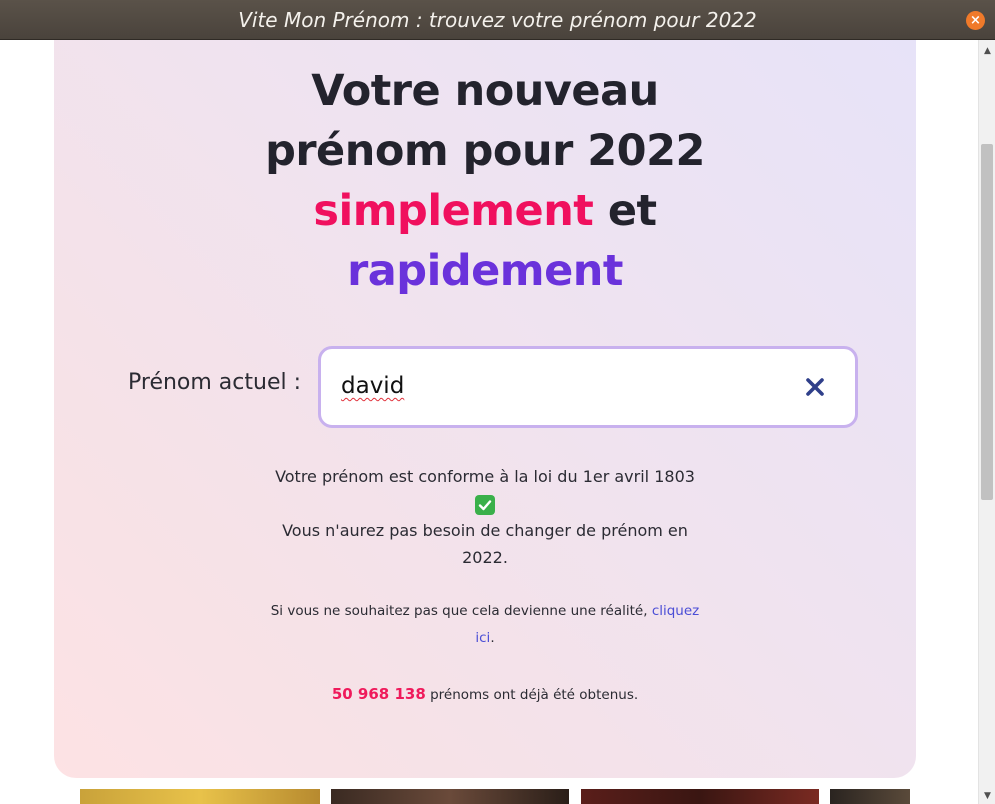  What do you see at coordinates (987, 322) in the screenshot?
I see `scrollbar-thumb` at bounding box center [987, 322].